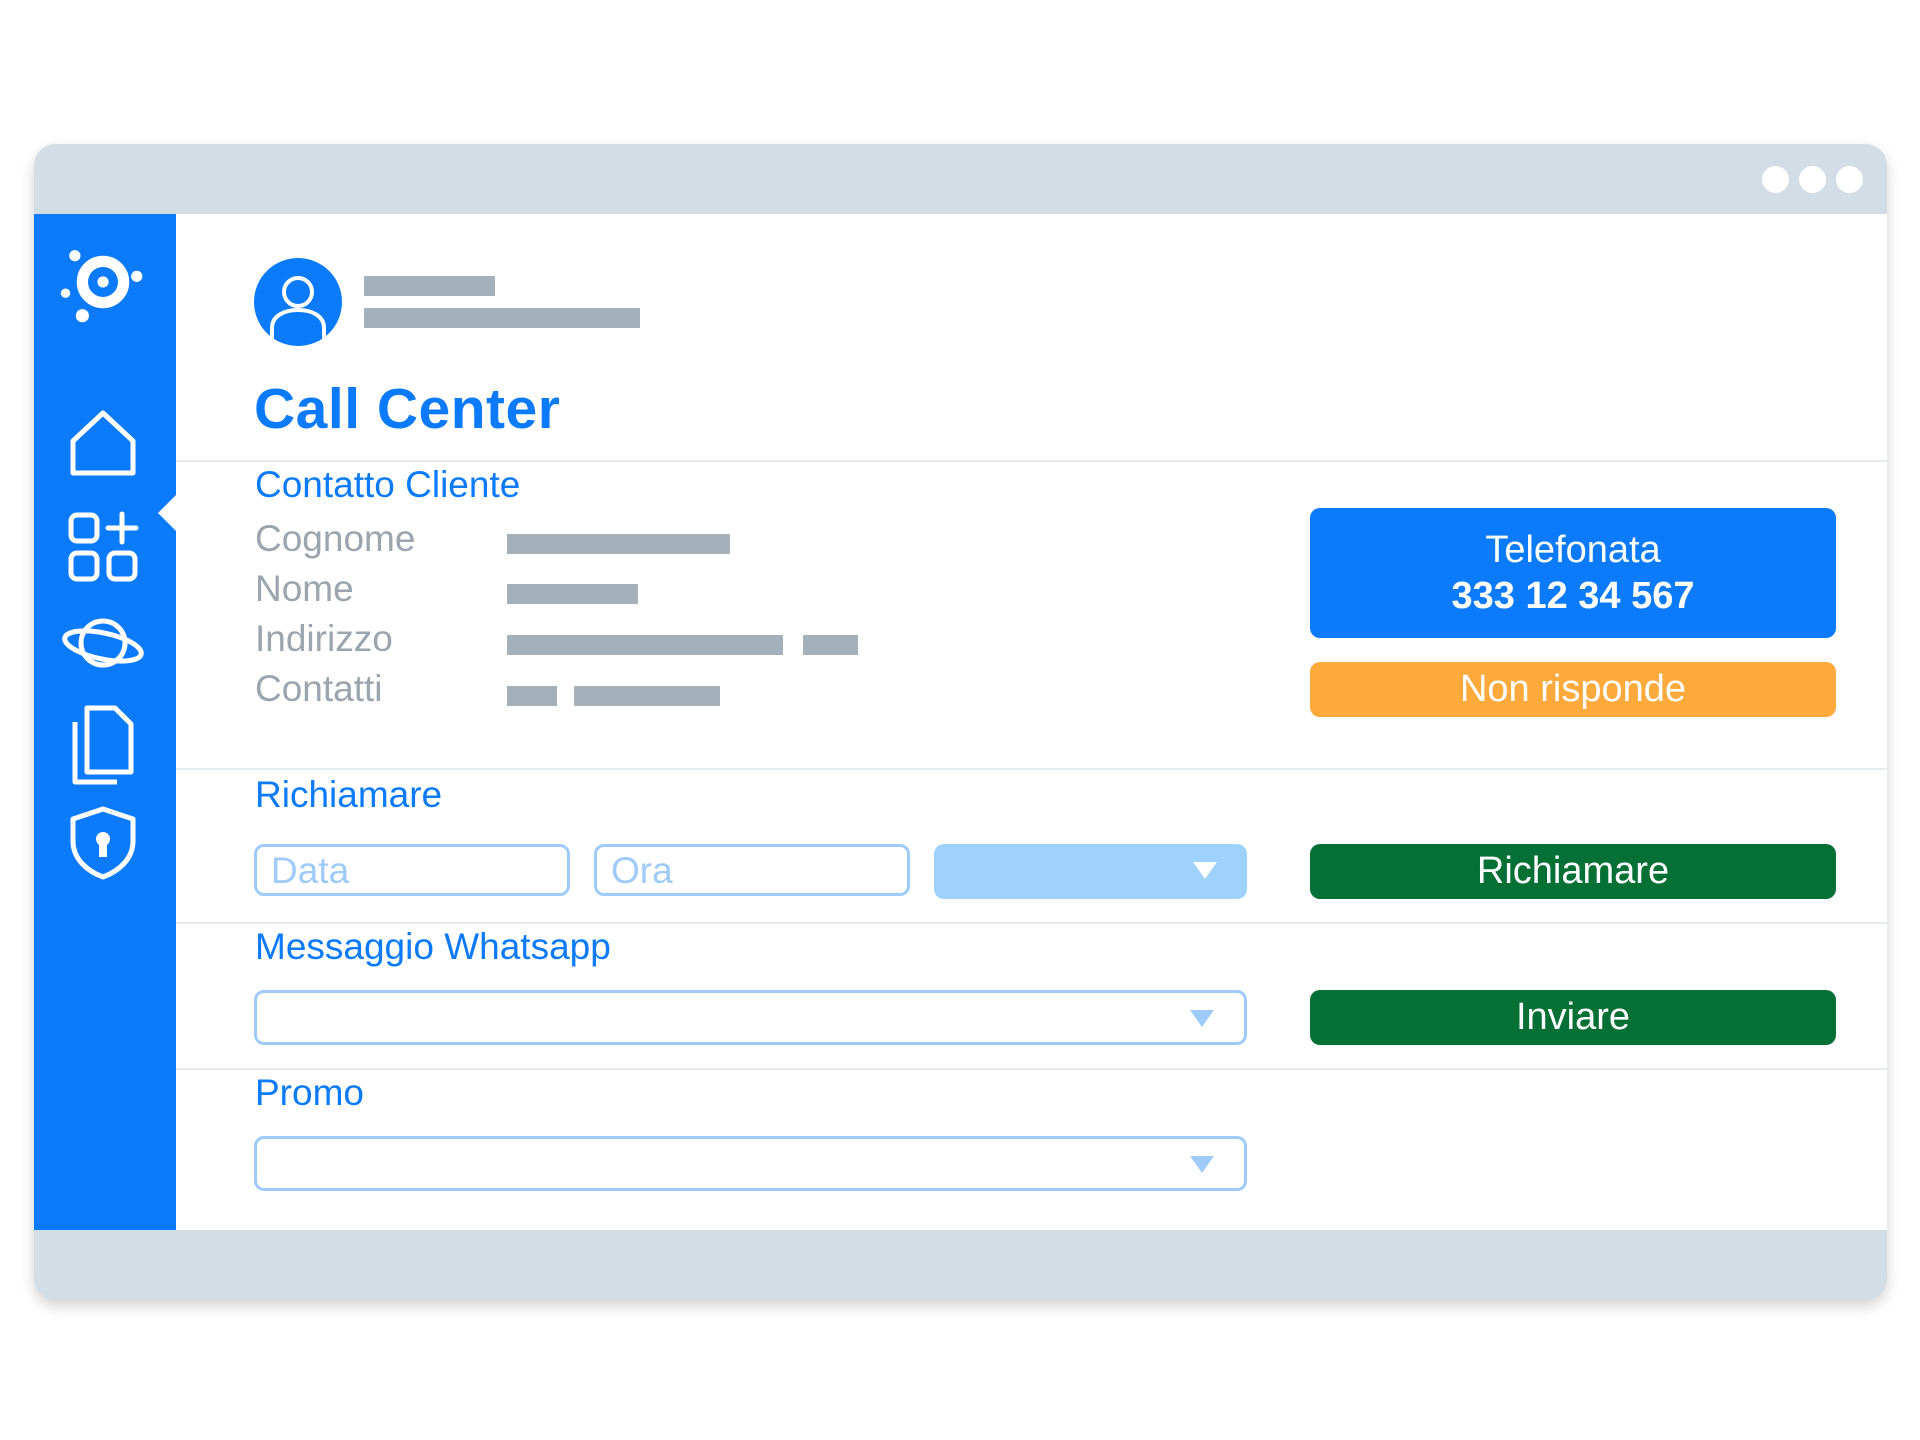 Image resolution: width=1920 pixels, height=1440 pixels. Describe the element at coordinates (319, 688) in the screenshot. I see `field-label-contacts: Contatti` at that location.